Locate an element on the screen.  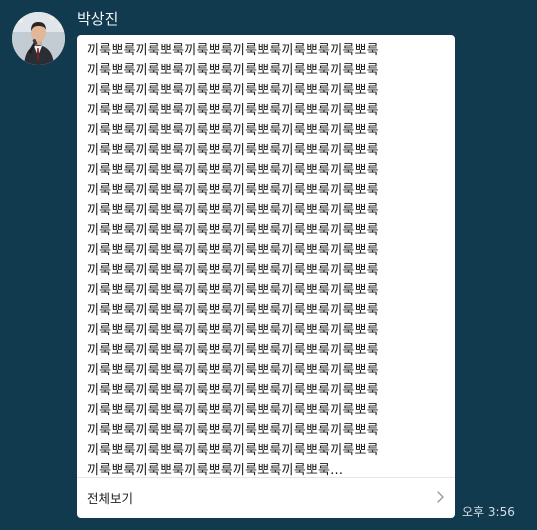
avatar is located at coordinates (38, 38).